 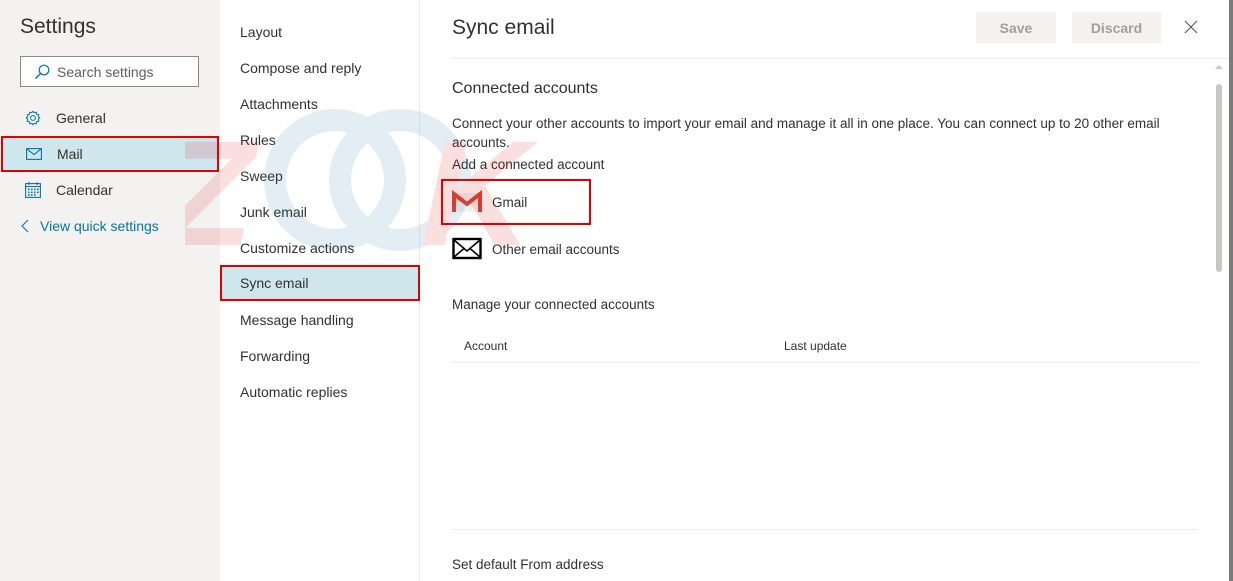 I want to click on nav-label: General, so click(x=81, y=118).